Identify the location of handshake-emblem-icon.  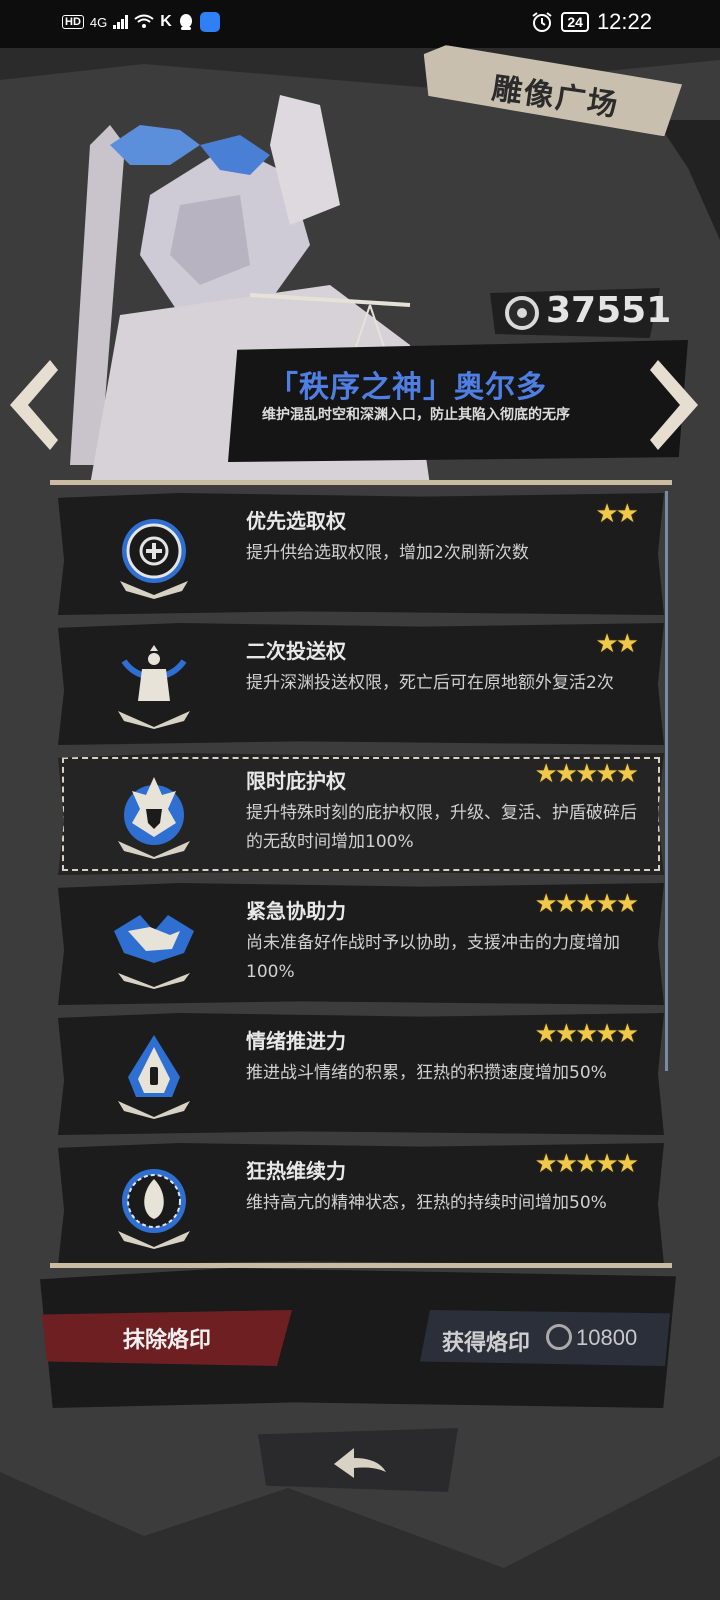
(154, 952).